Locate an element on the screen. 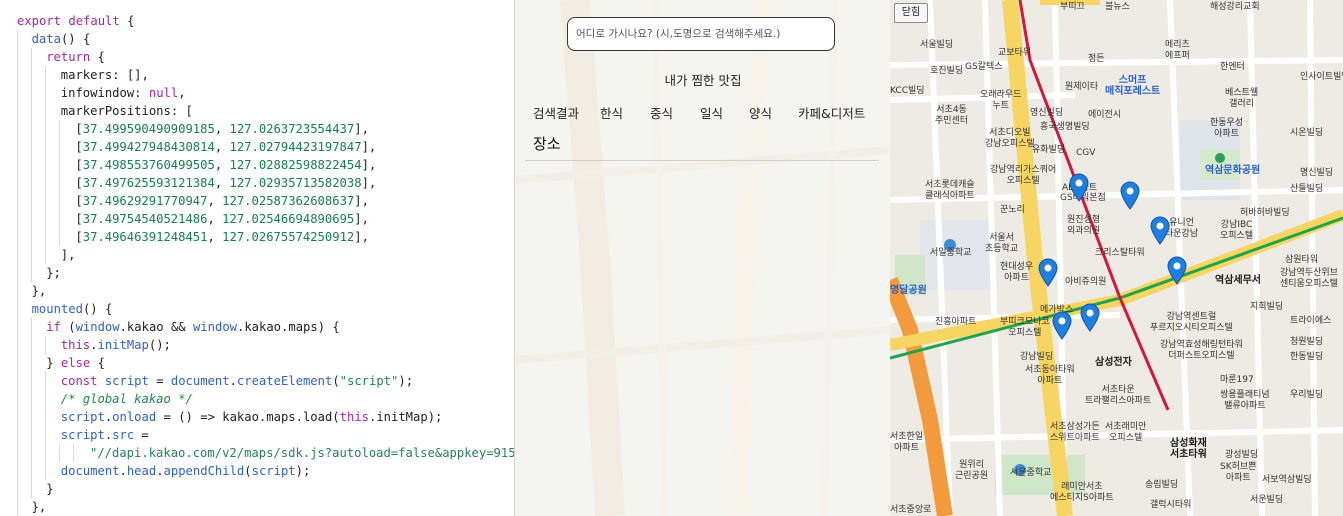  divider is located at coordinates (702, 160).